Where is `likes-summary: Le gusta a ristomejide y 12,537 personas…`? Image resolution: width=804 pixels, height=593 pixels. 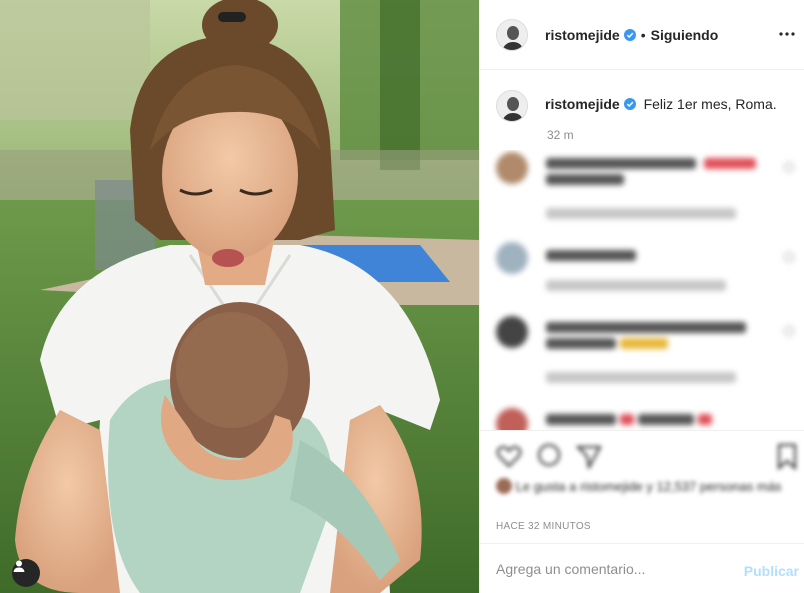 likes-summary: Le gusta a ristomejide y 12,537 personas… is located at coordinates (641, 489).